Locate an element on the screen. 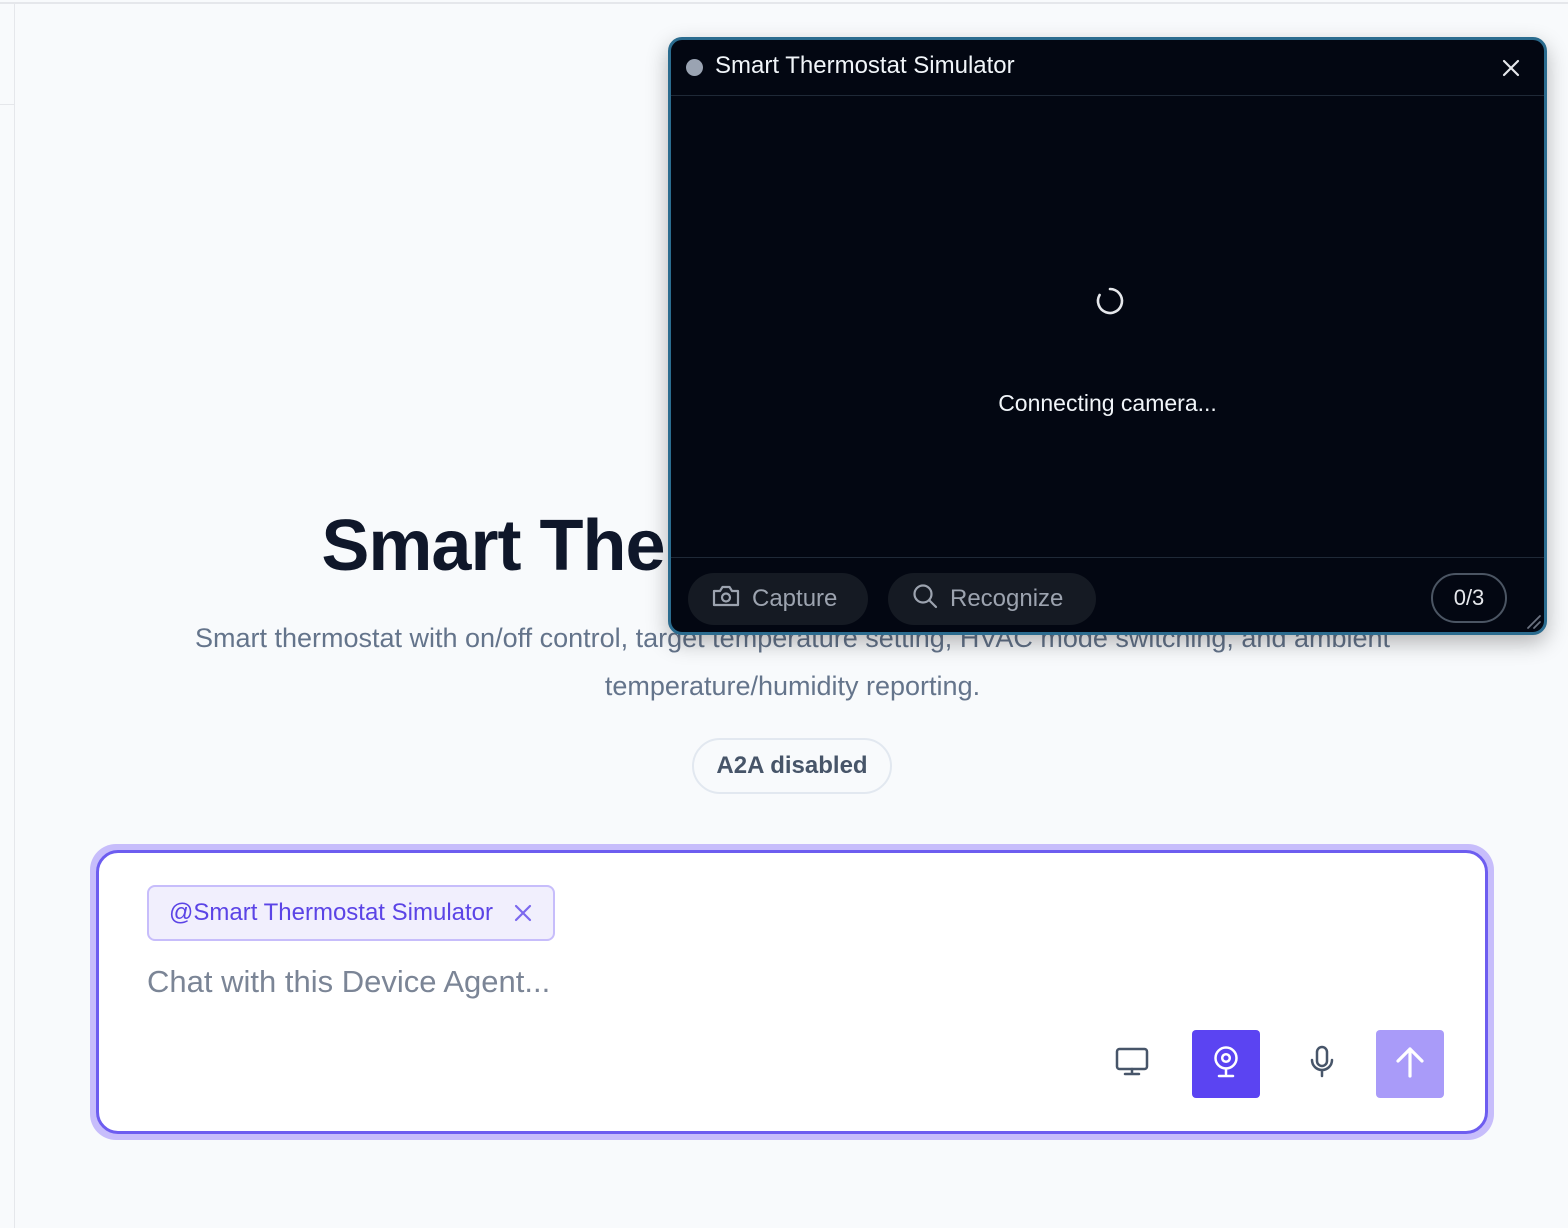  recognize-label: Recognize is located at coordinates (1007, 598).